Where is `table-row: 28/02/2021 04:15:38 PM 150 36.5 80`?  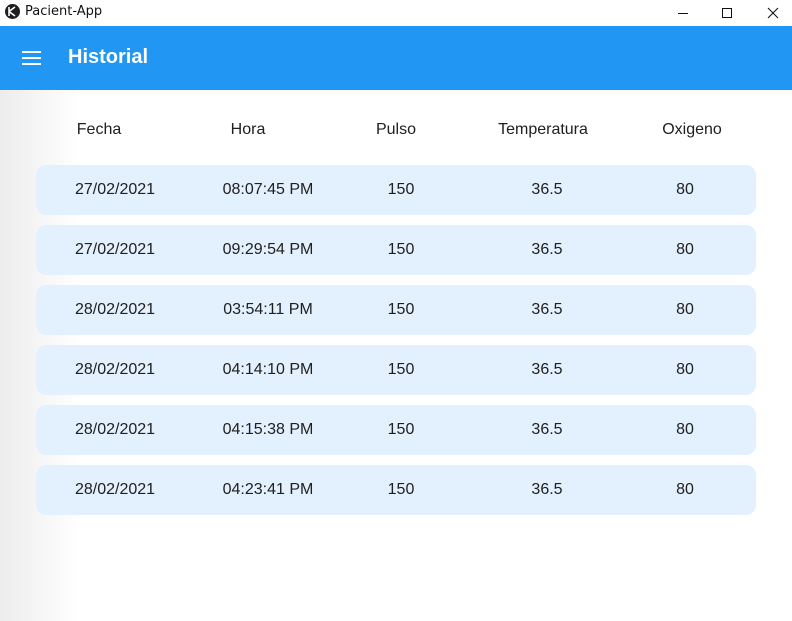 table-row: 28/02/2021 04:15:38 PM 150 36.5 80 is located at coordinates (396, 430).